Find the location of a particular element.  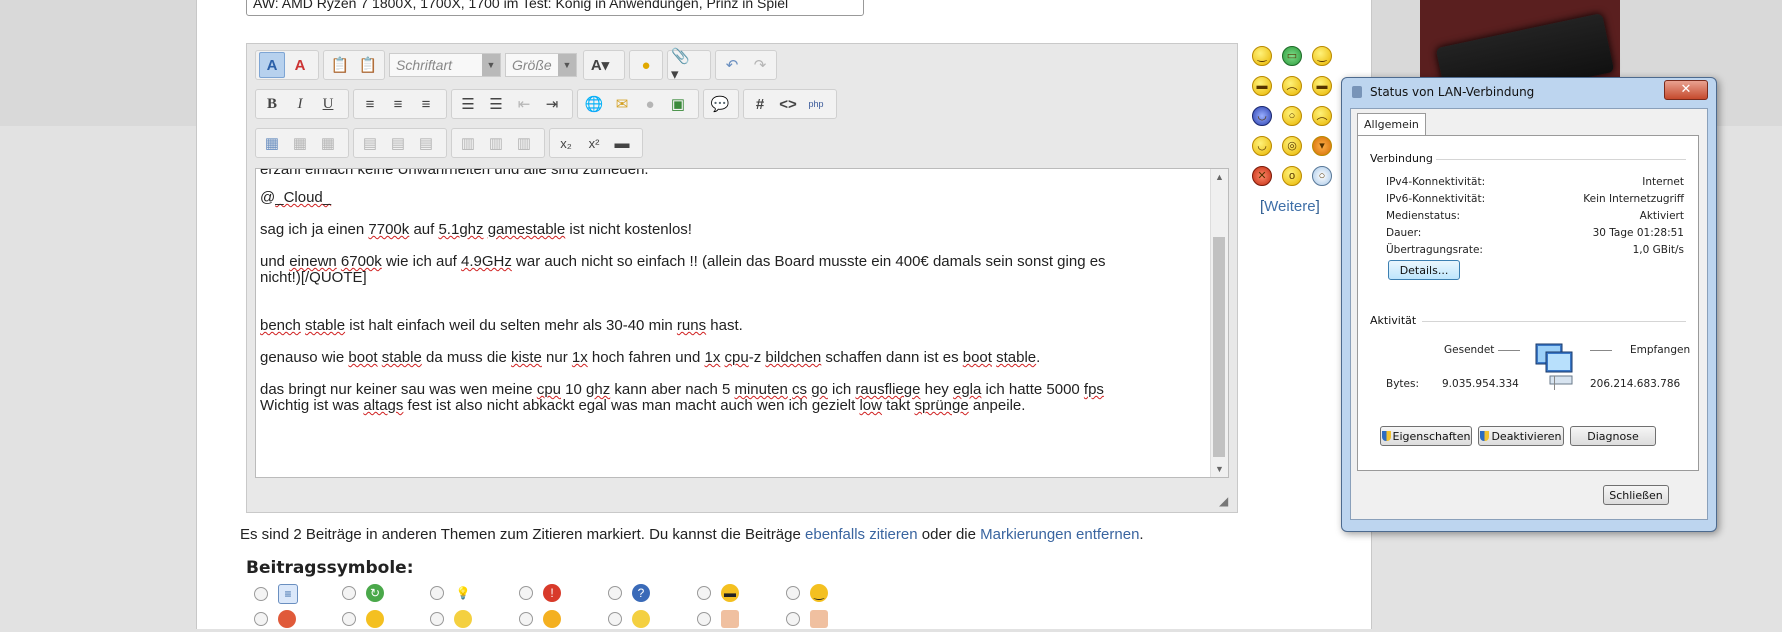

insert-row-below-icon: ▤ is located at coordinates (398, 143).